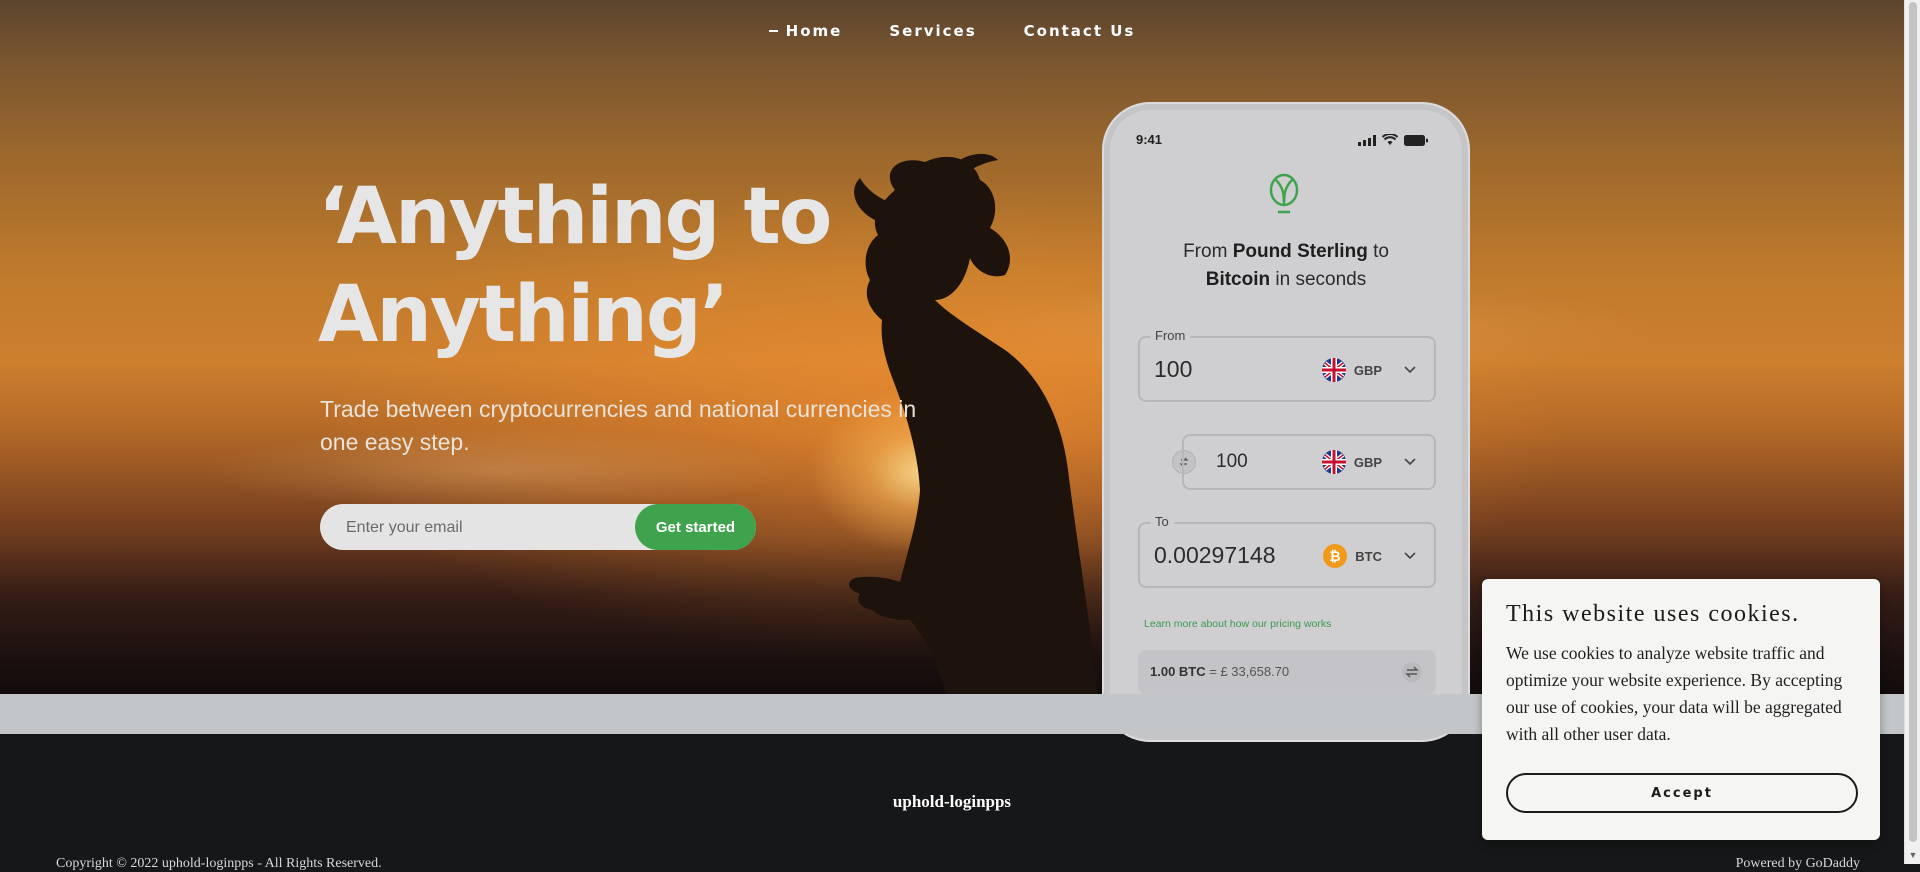  What do you see at coordinates (1390, 139) in the screenshot?
I see `wifi-icon` at bounding box center [1390, 139].